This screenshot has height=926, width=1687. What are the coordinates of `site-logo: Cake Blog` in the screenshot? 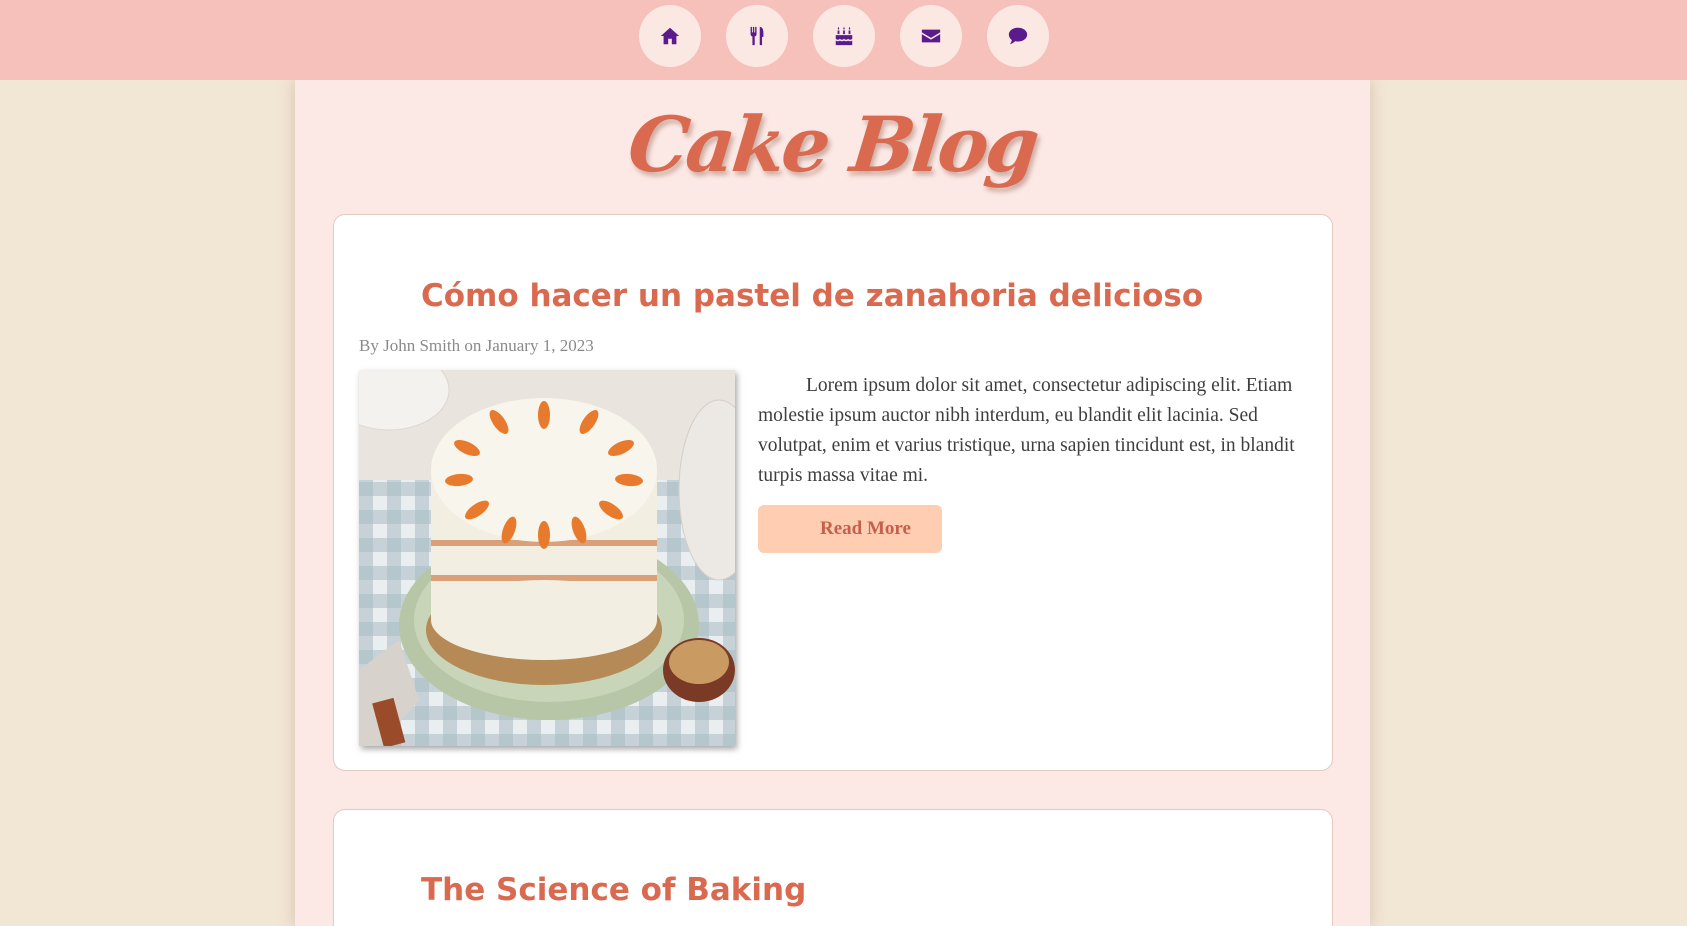 It's located at (832, 144).